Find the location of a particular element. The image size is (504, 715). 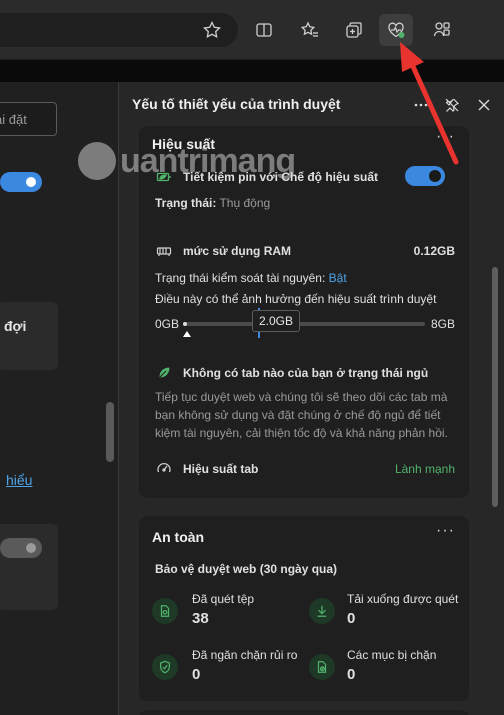

status-value: Thụ động is located at coordinates (245, 203).